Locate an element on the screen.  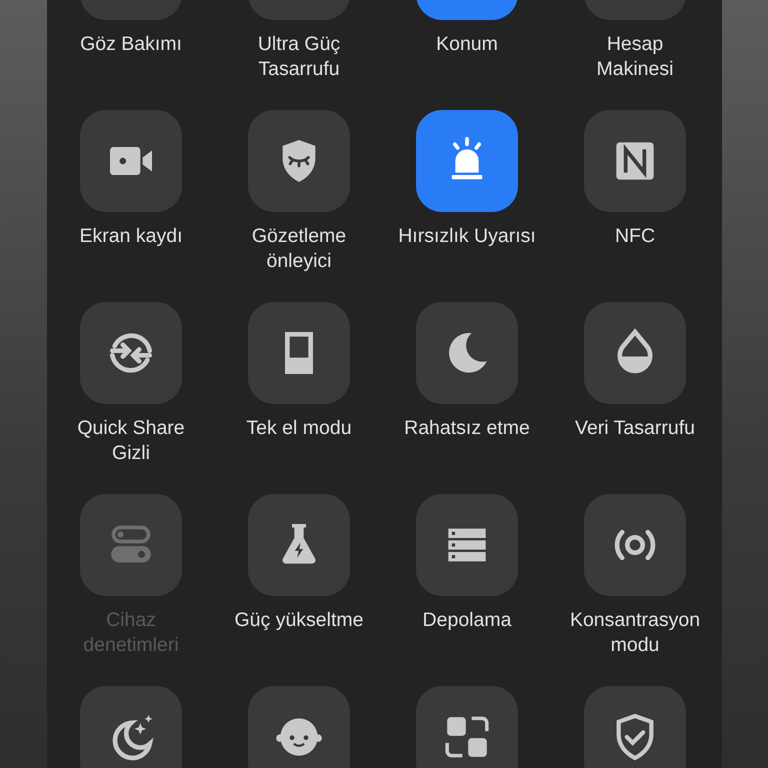
tile-label: Hesap Makinesi is located at coordinates (635, 57).